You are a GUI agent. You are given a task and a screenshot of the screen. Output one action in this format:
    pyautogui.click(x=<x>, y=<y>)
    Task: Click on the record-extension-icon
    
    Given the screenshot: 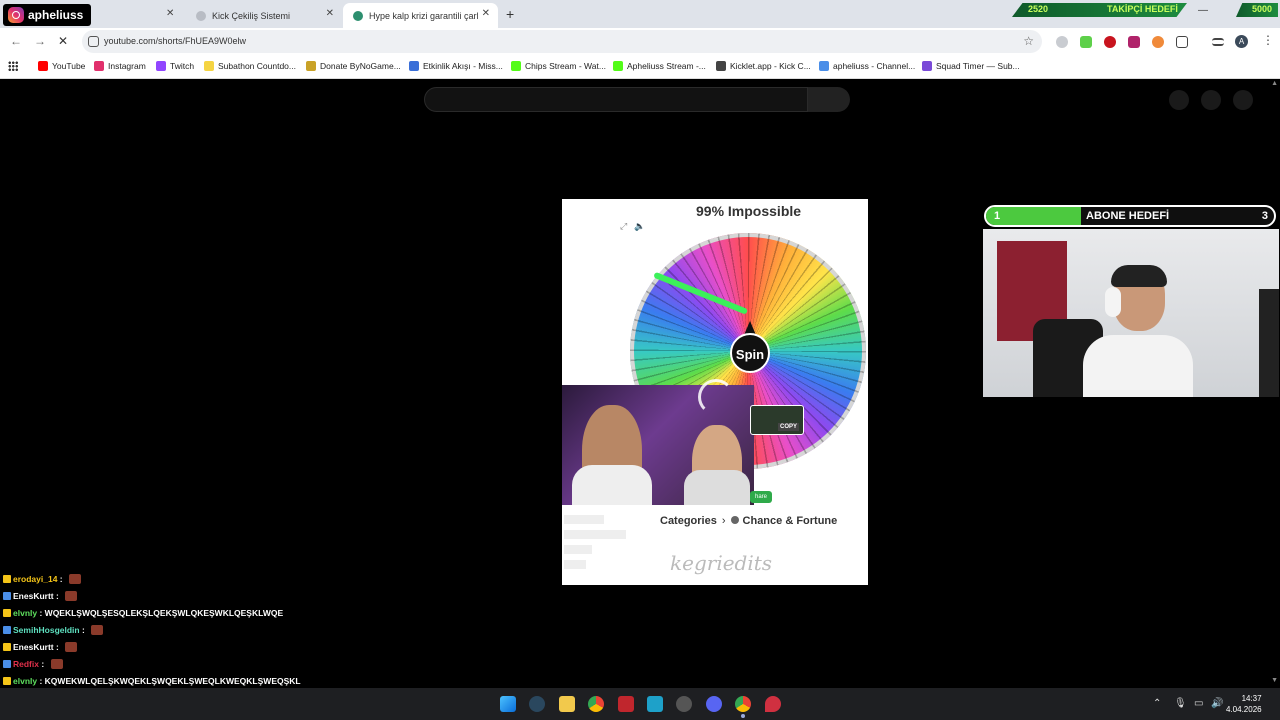 What is the action you would take?
    pyautogui.click(x=1110, y=42)
    